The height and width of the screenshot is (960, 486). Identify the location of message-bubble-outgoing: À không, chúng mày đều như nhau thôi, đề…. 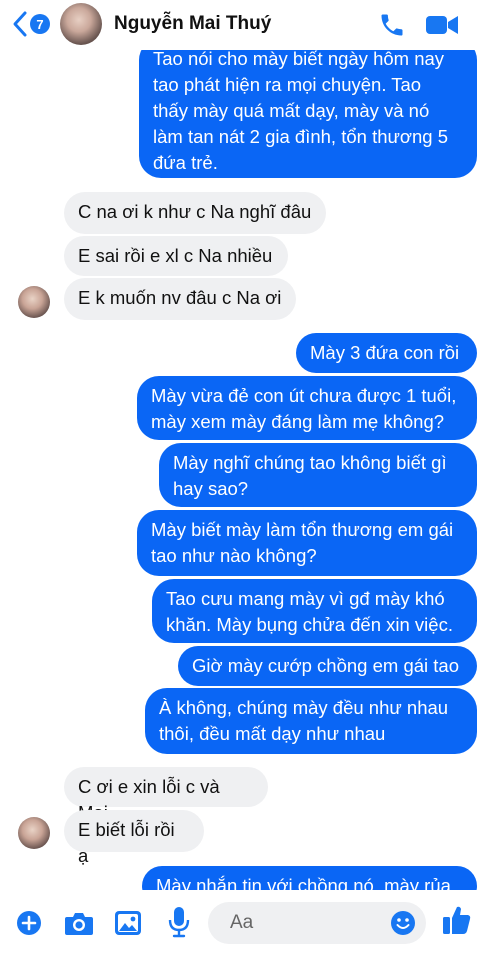
(311, 721).